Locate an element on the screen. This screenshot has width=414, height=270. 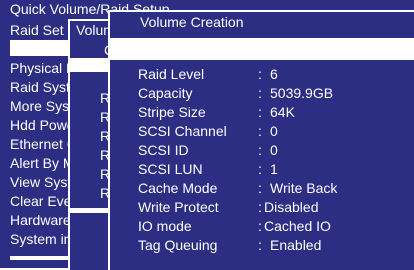
field-label: Tag Queuing is located at coordinates (178, 245).